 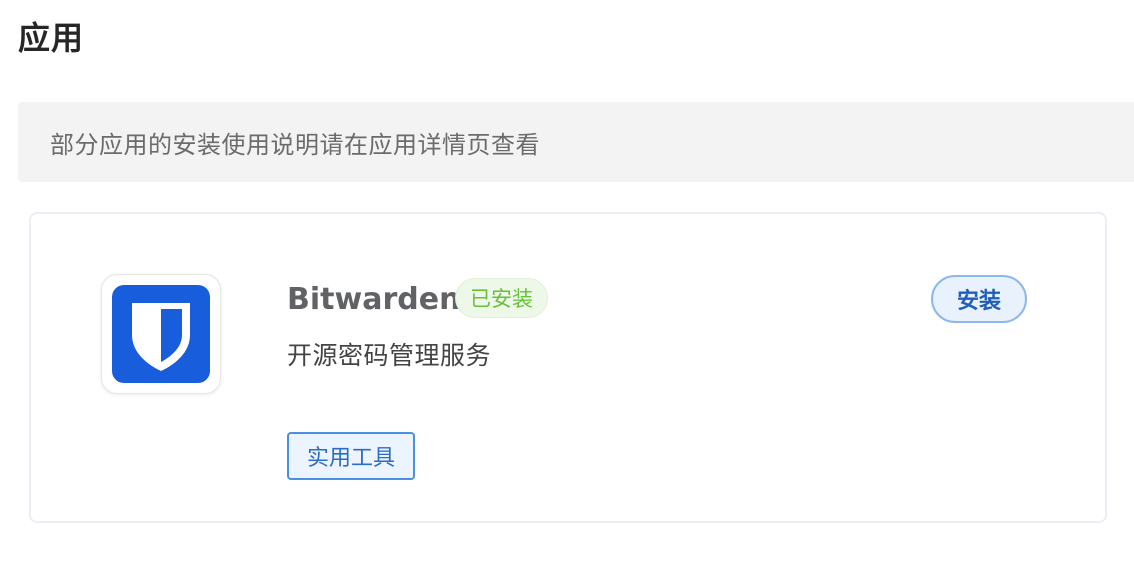 I want to click on install-notice: 部分应用的安装使用说明请在应用详情页查看, so click(x=576, y=142).